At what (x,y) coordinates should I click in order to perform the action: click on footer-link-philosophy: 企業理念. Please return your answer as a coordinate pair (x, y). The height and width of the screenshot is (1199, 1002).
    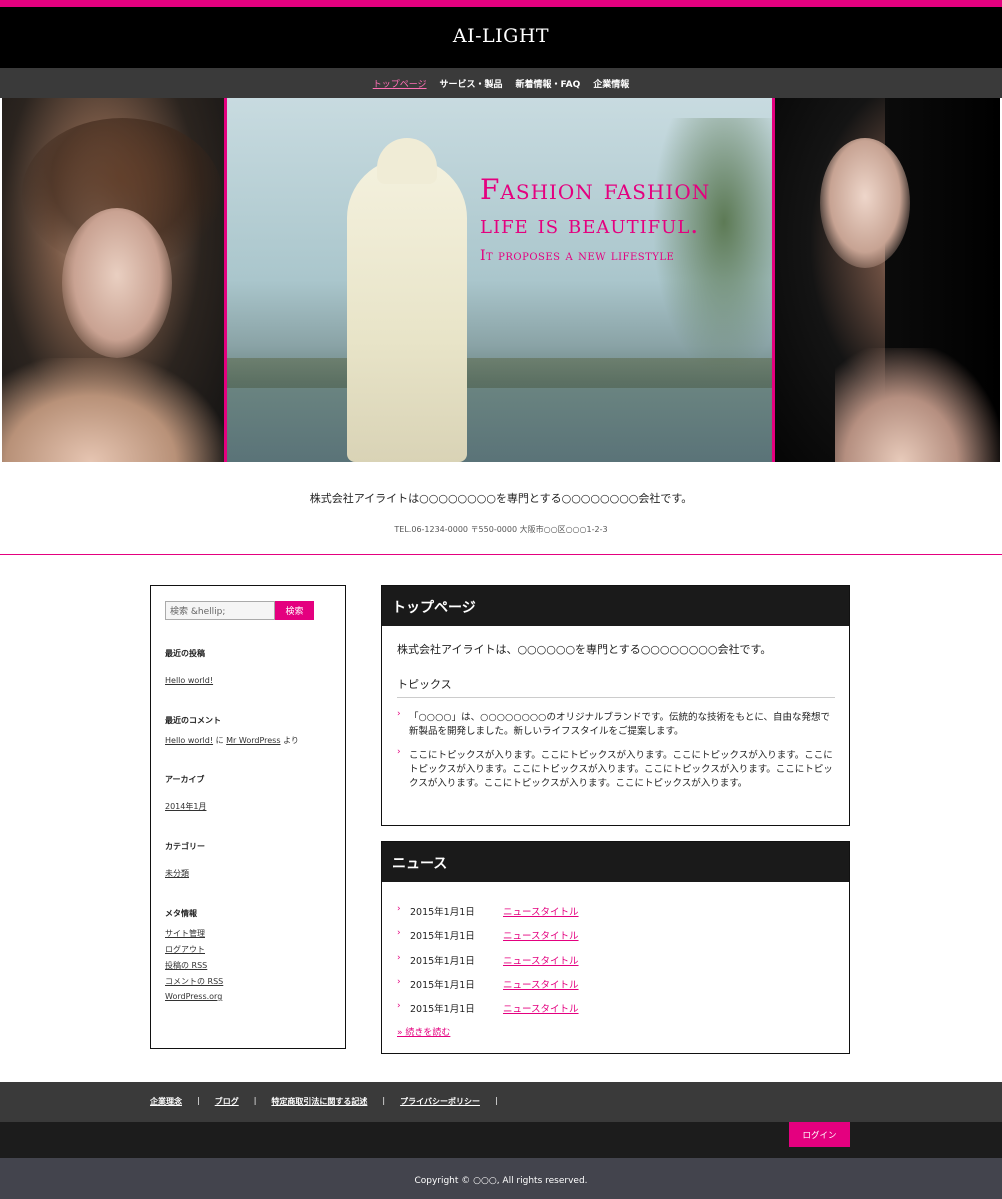
    Looking at the image, I should click on (166, 1109).